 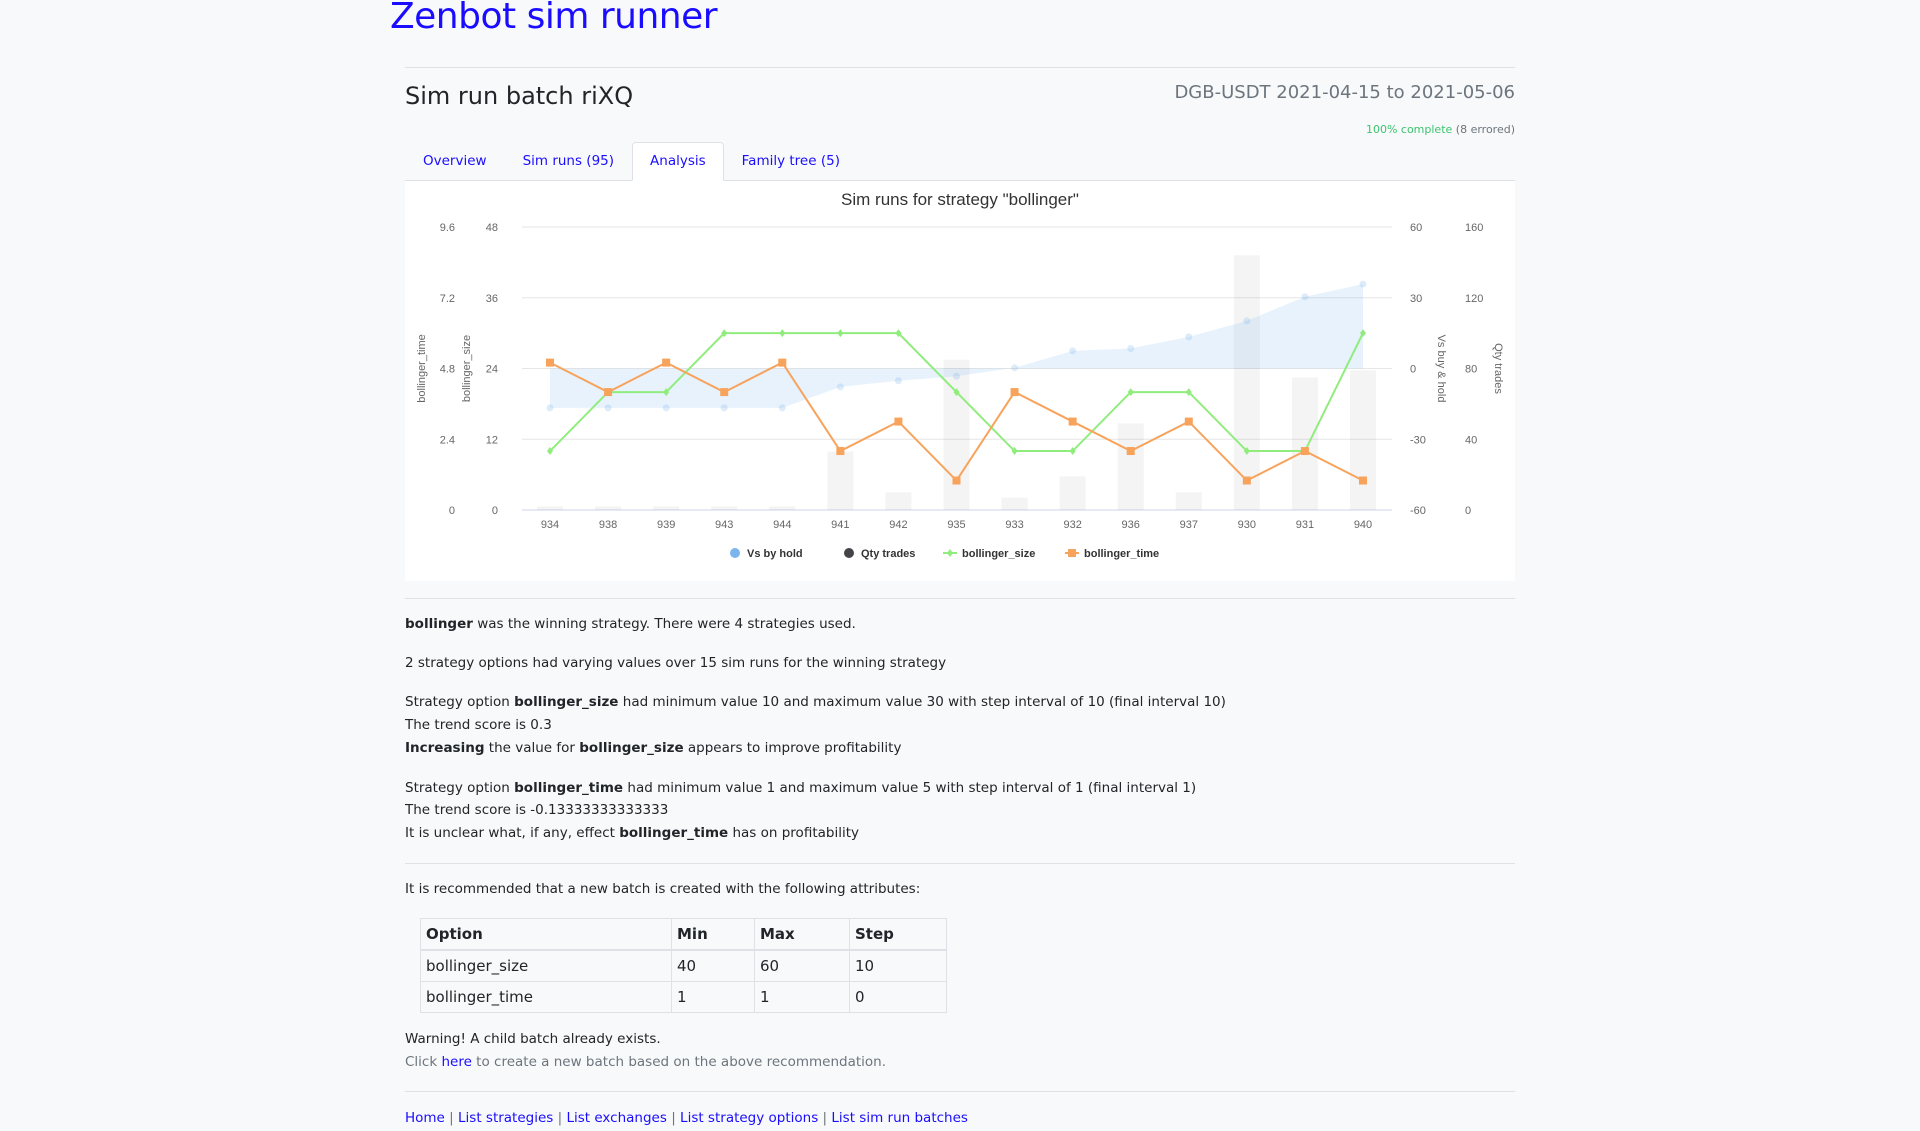 I want to click on x-tick-label: 932, so click(x=1072, y=525).